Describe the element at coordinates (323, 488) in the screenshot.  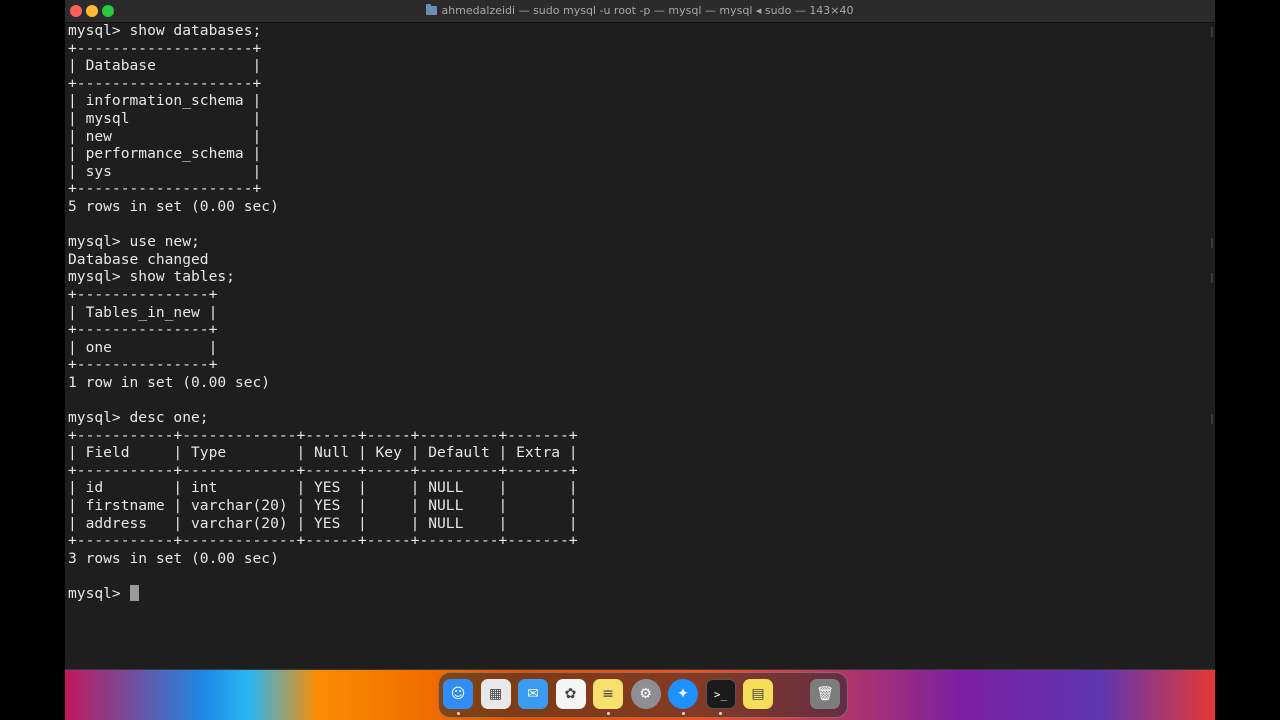
I see `terminal-line: | id | int | YES | | NULL | |` at that location.